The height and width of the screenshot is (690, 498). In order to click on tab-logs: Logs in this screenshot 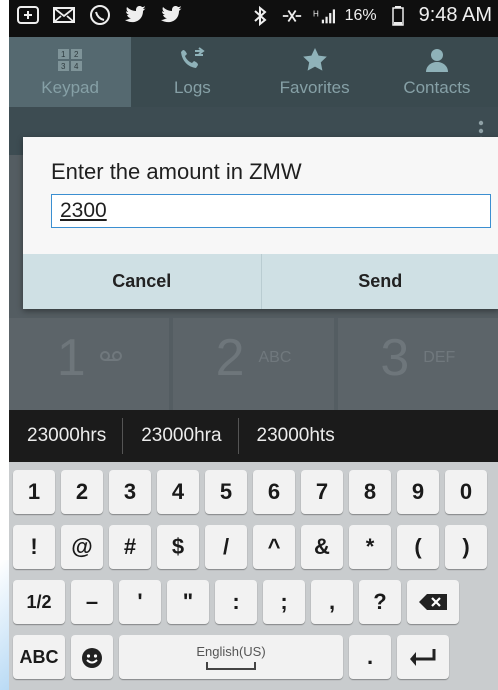, I will do `click(192, 72)`.